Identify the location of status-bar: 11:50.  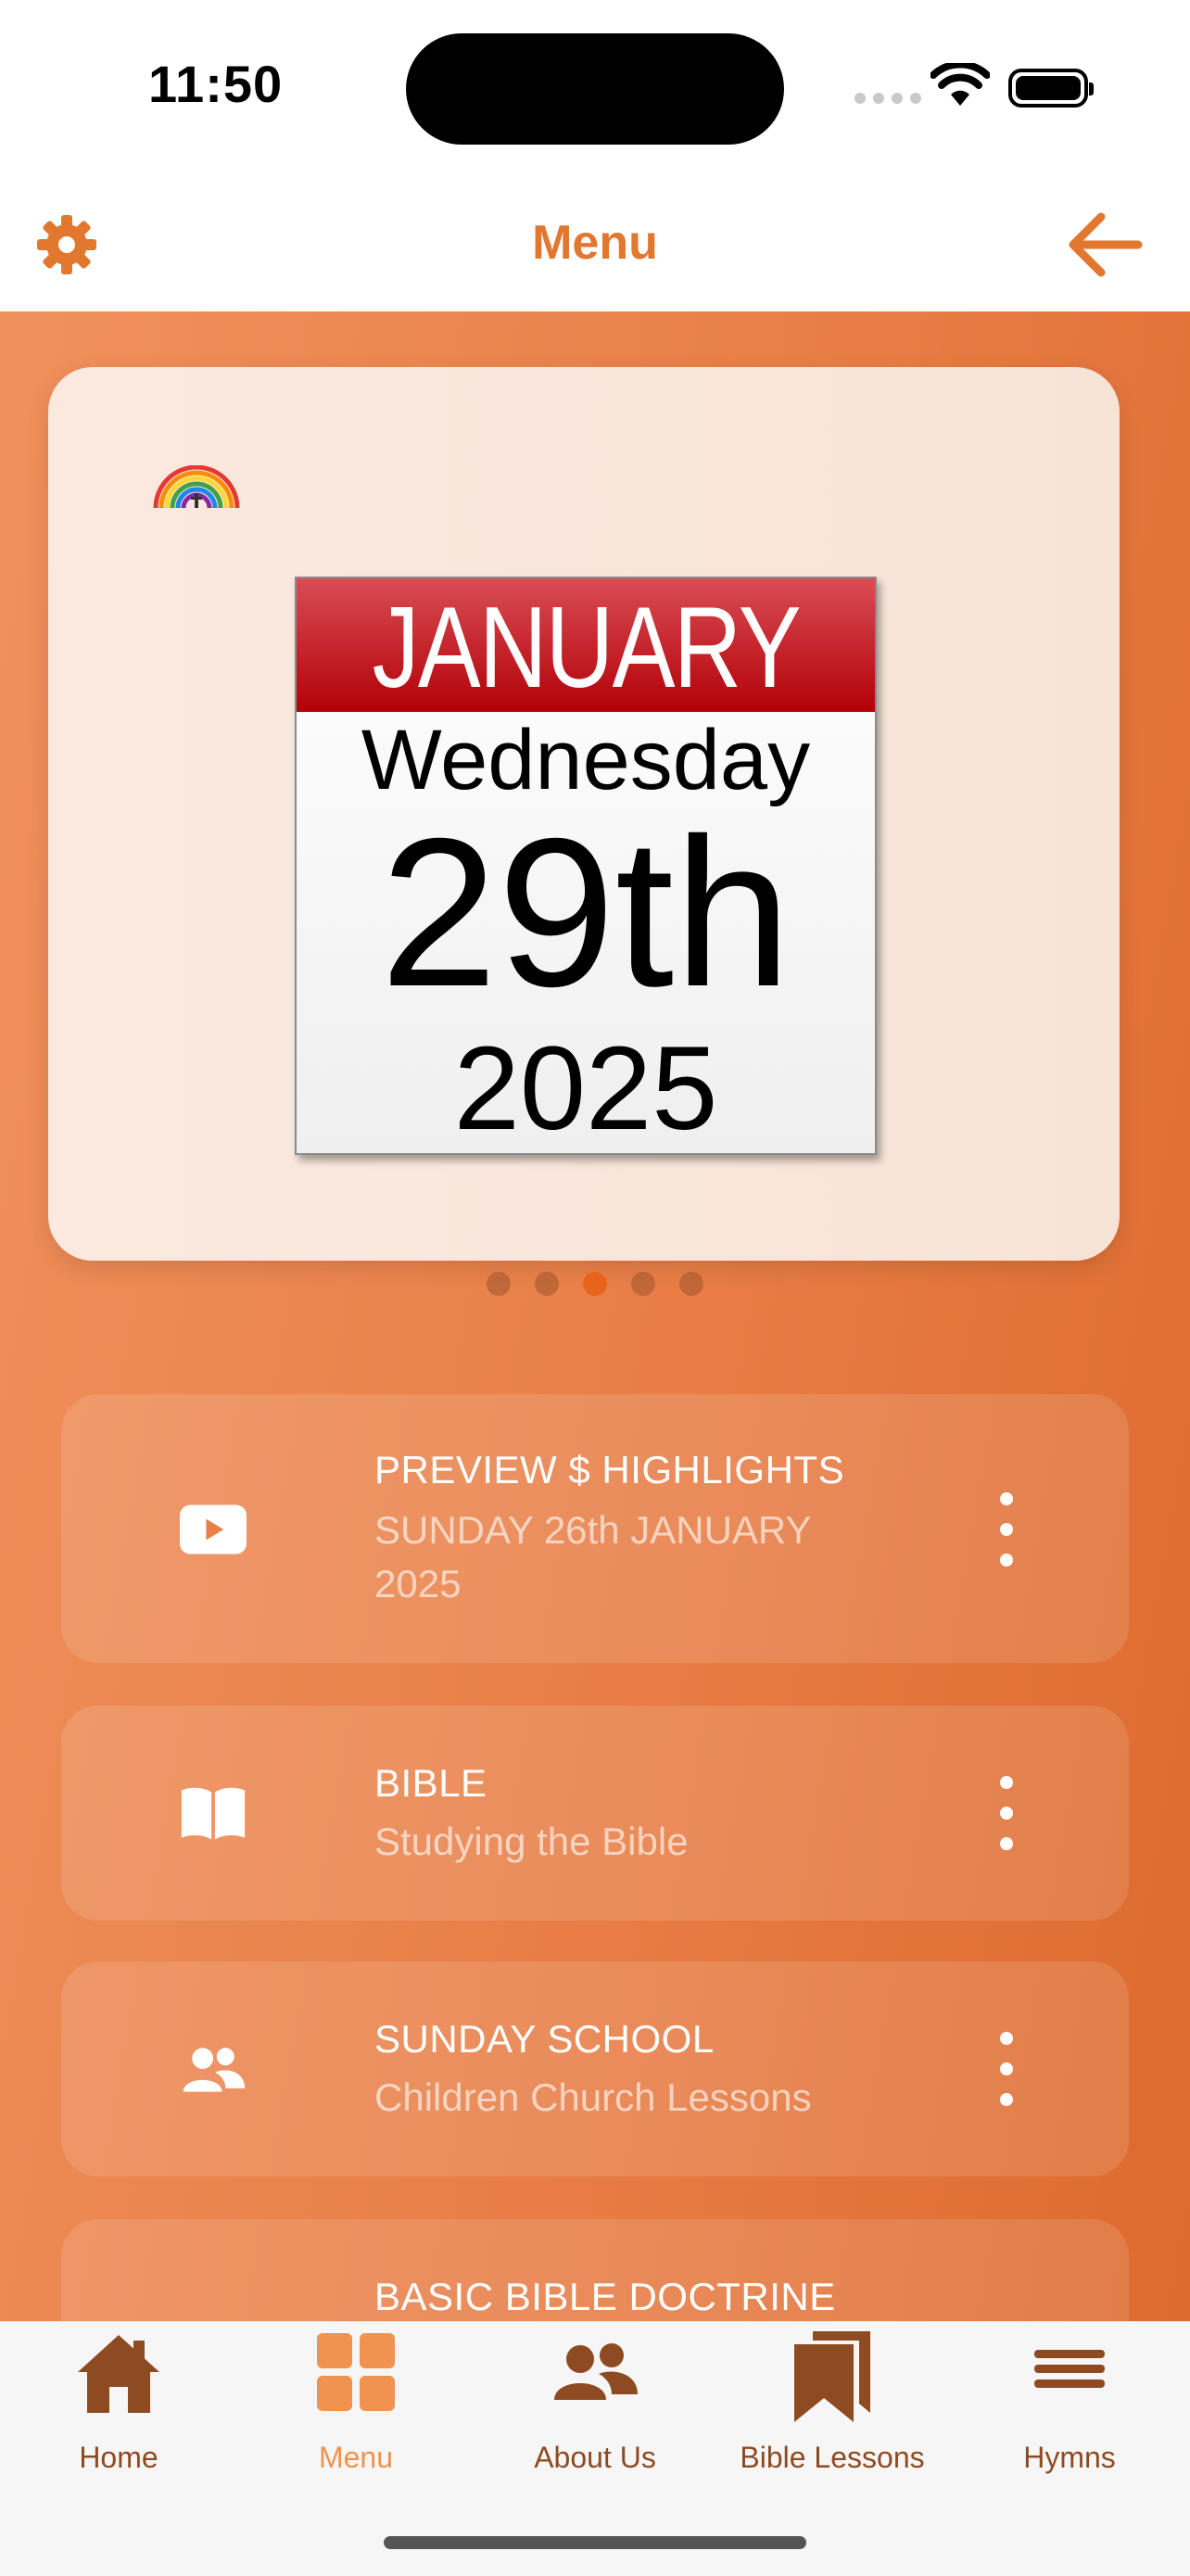
(595, 88).